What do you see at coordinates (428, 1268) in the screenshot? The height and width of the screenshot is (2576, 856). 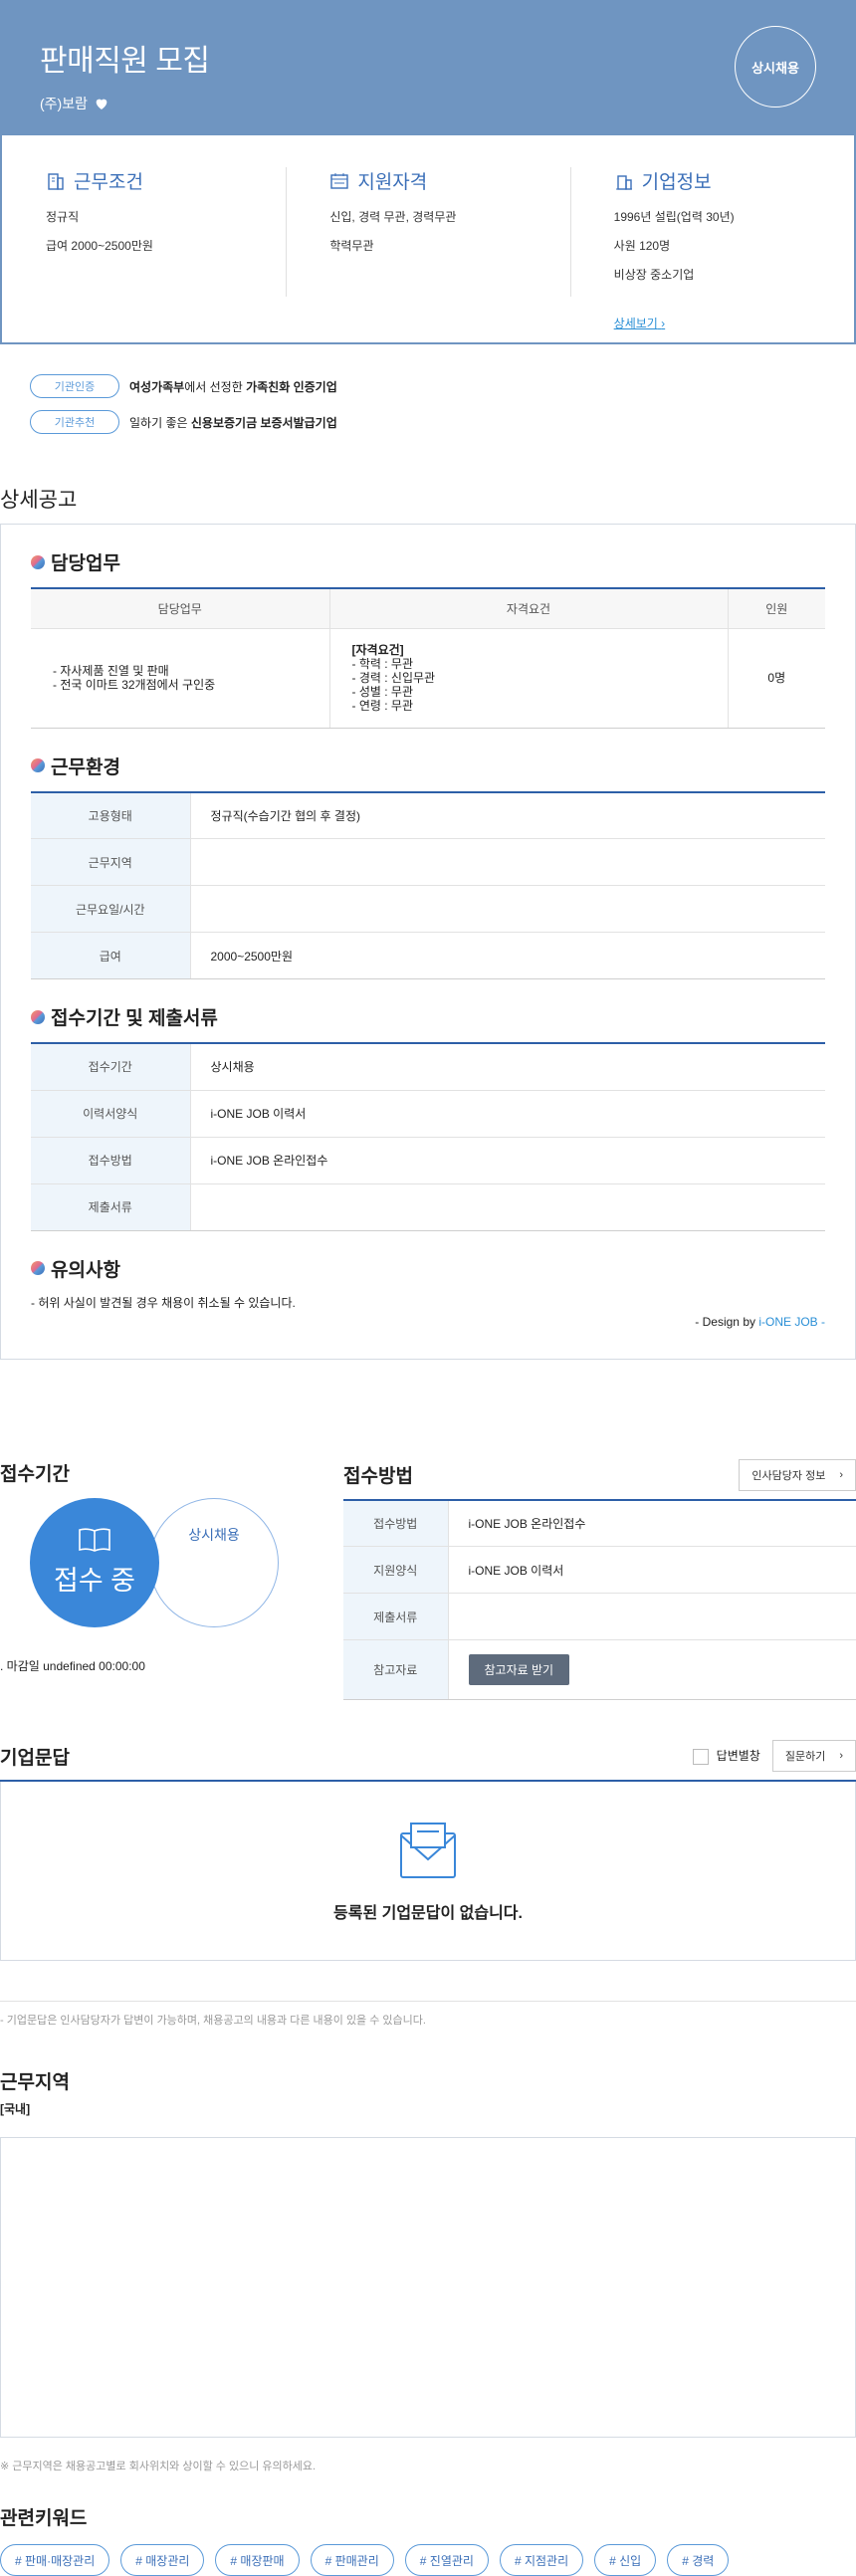 I see `notes-heading: 유의사항` at bounding box center [428, 1268].